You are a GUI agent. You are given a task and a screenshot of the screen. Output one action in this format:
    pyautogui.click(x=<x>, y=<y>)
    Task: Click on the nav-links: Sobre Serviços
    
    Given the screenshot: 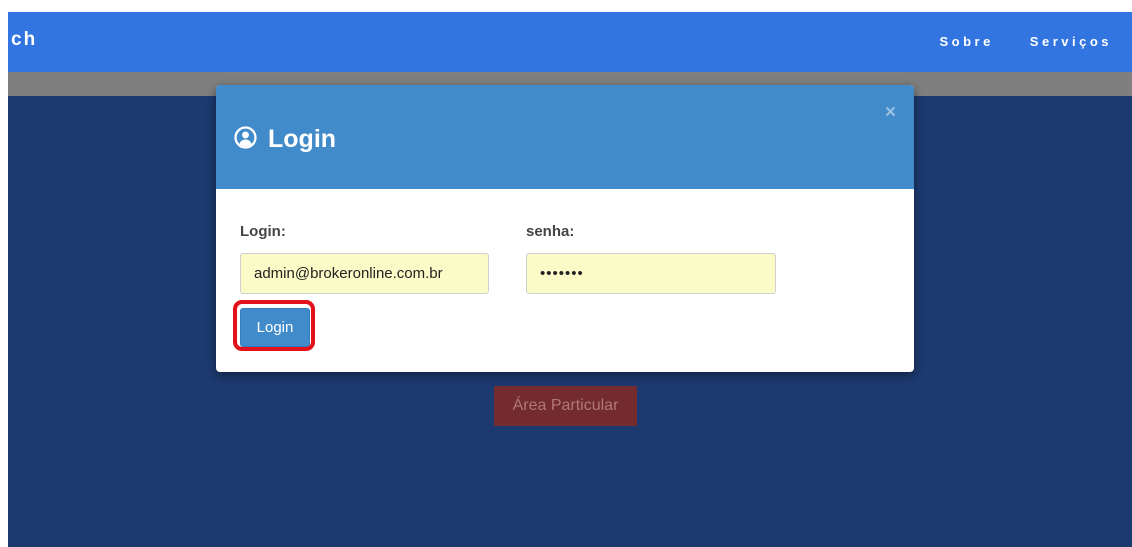 What is the action you would take?
    pyautogui.click(x=1025, y=41)
    